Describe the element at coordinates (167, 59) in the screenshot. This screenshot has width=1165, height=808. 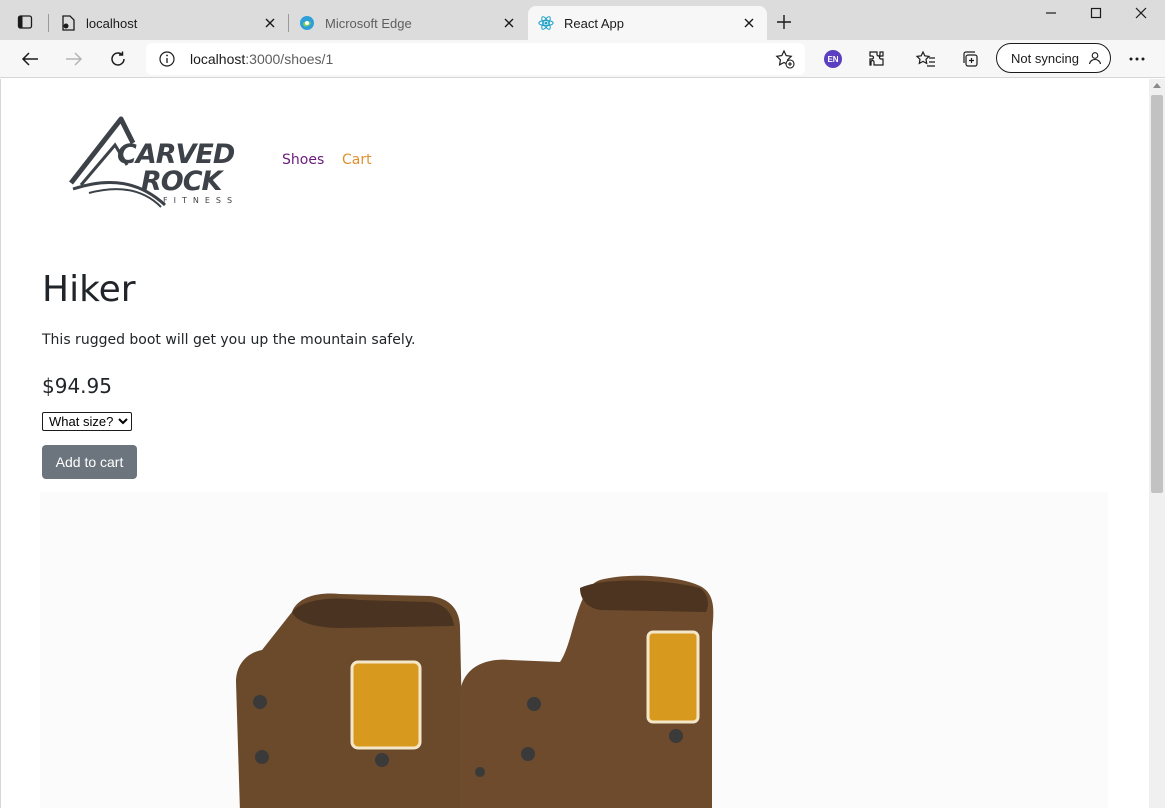
I see `info-icon` at that location.